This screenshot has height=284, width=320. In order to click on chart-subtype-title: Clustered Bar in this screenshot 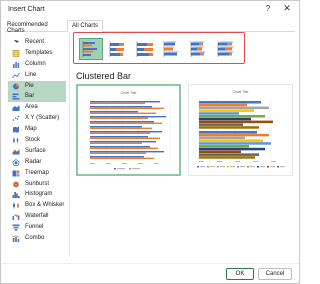, I will do `click(104, 76)`.